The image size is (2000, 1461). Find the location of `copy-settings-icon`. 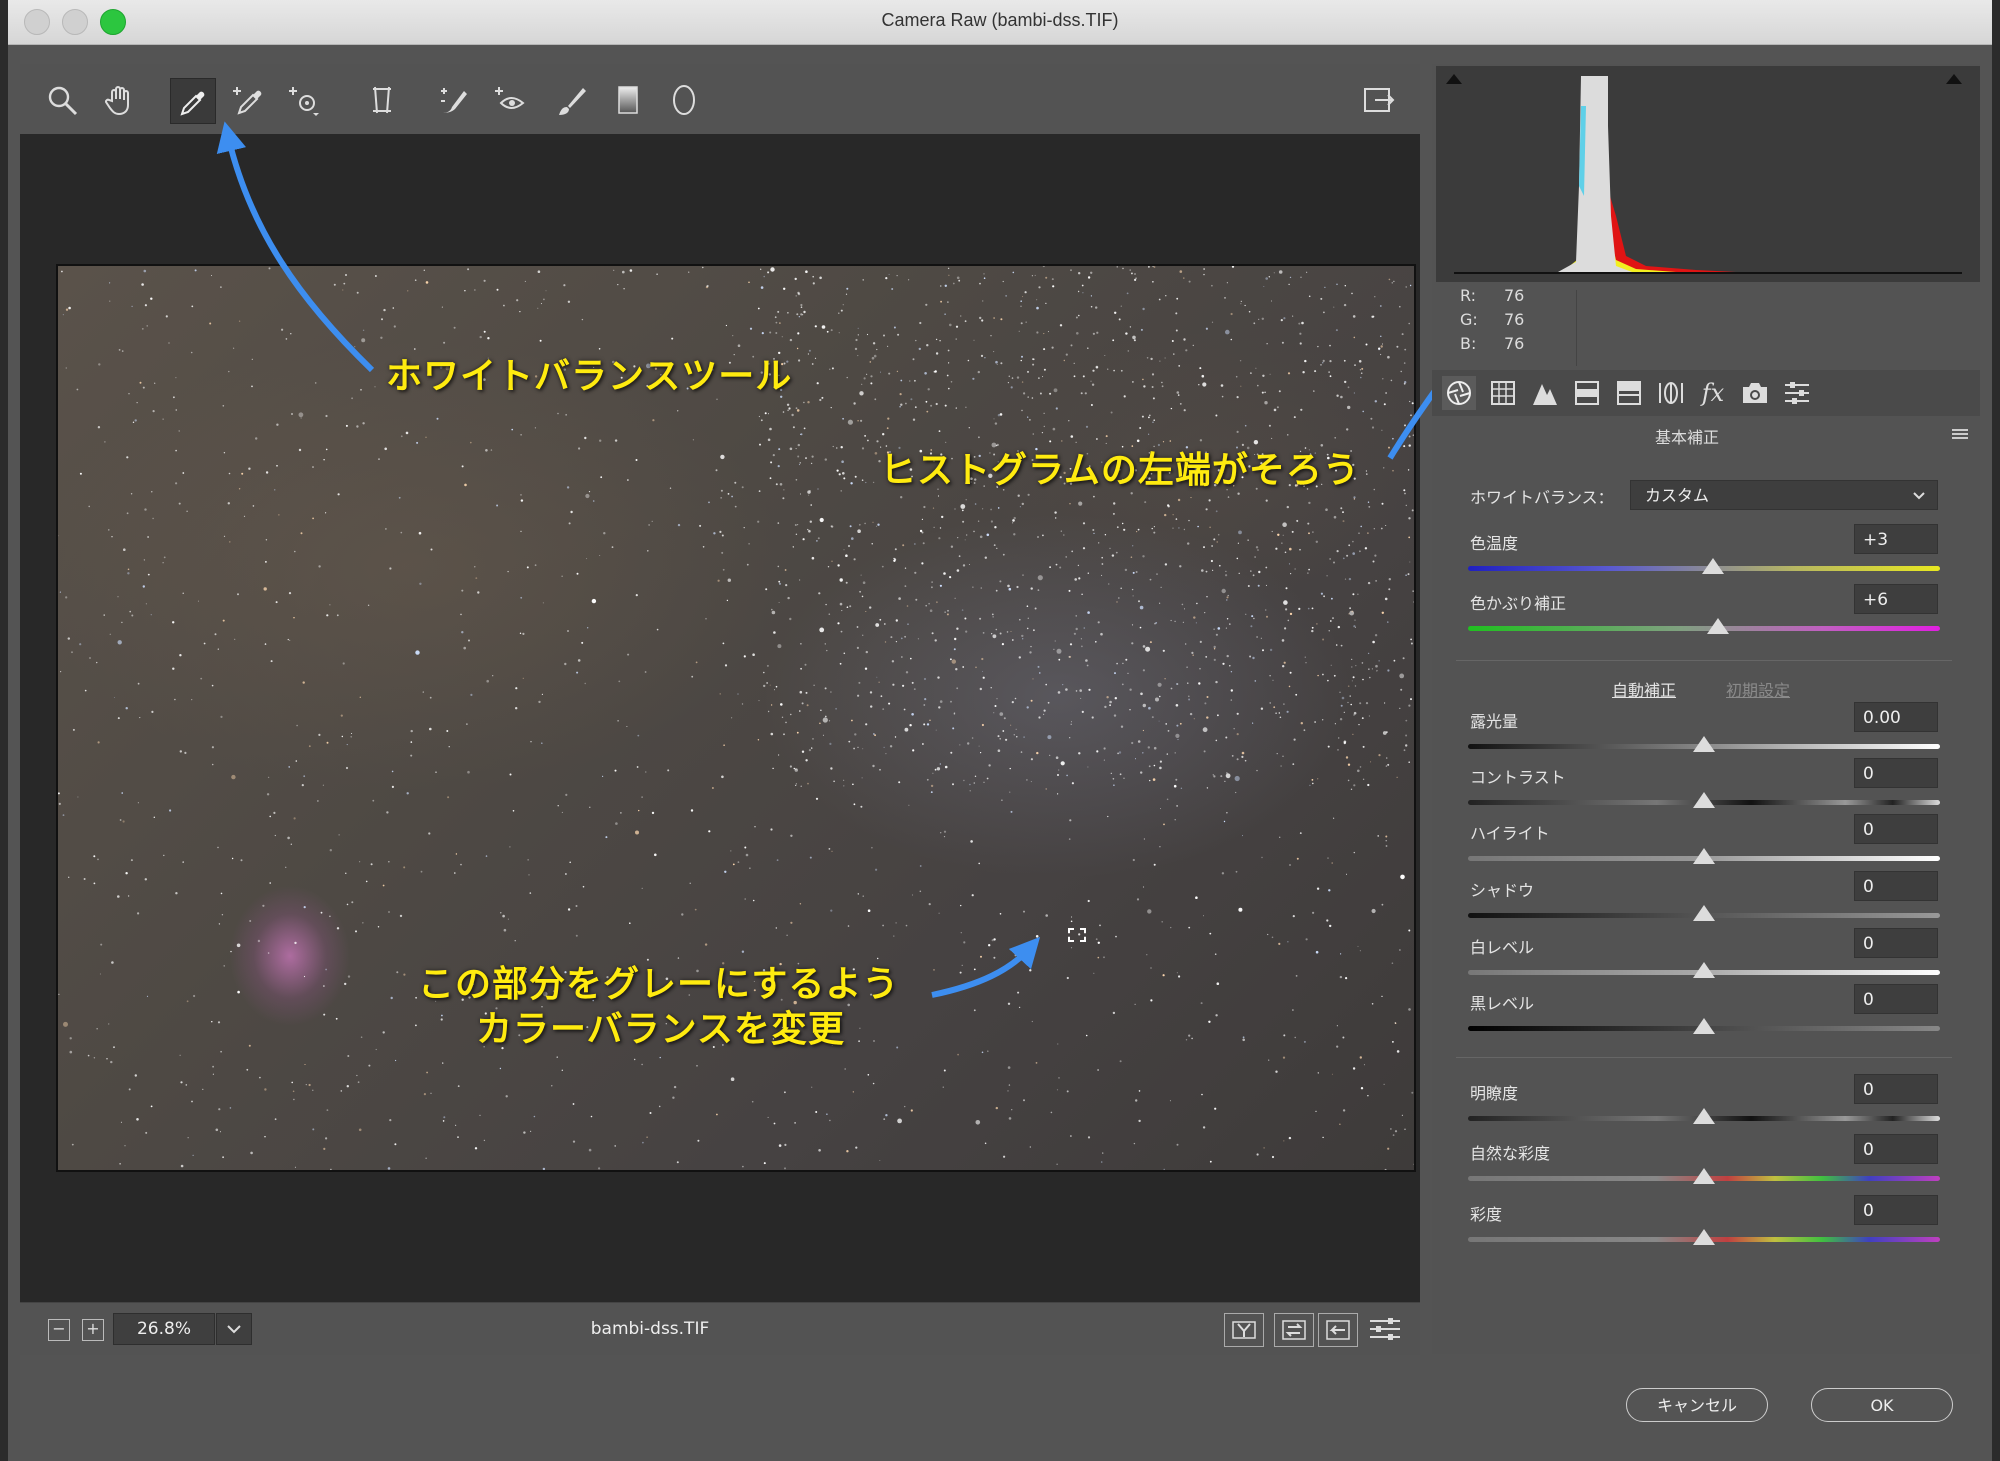

copy-settings-icon is located at coordinates (1338, 1330).